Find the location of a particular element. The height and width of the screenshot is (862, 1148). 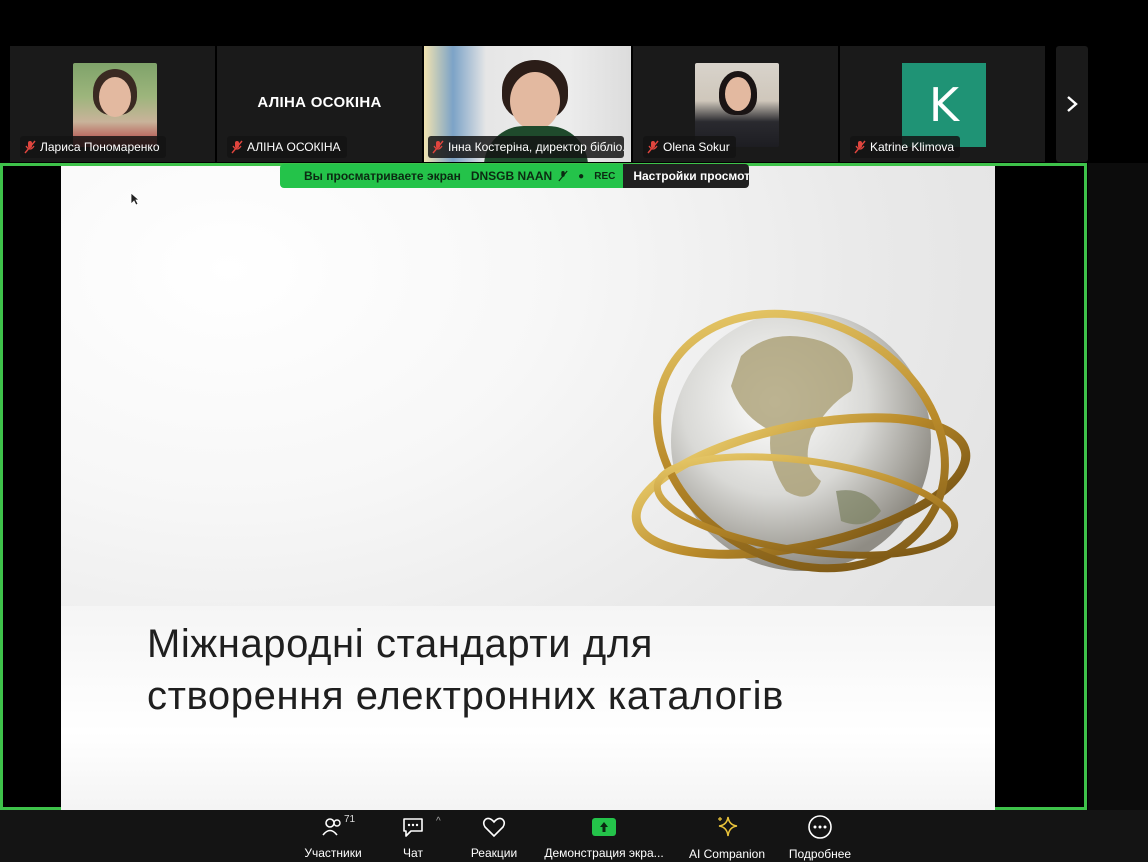

participant-name: Лариса Пономаренко is located at coordinates (100, 147).